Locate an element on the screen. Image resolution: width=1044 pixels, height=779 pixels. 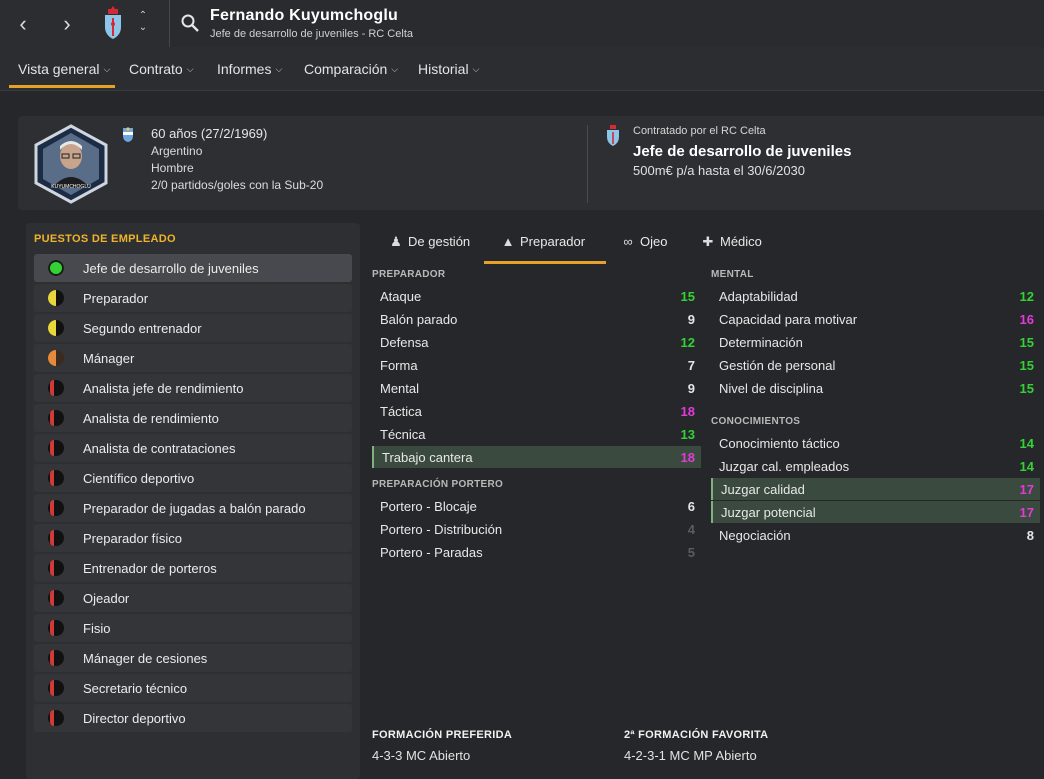
attribute-name: Portero - Blocaje is located at coordinates (428, 506).